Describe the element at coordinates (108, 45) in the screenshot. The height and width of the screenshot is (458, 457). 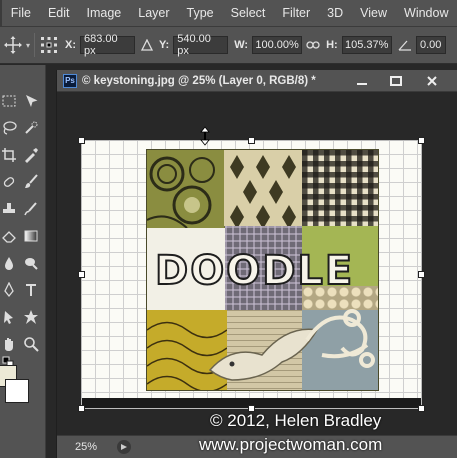
I see `x-position-field: 683.00 px` at that location.